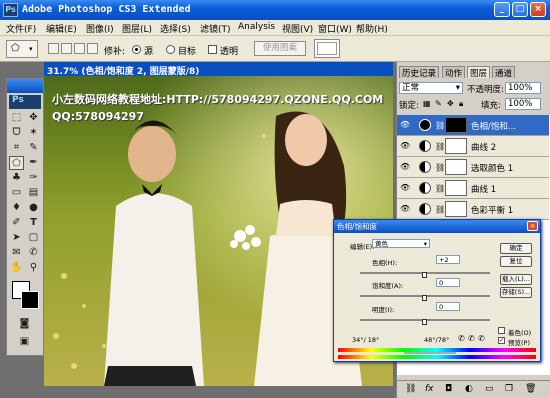 The width and height of the screenshot is (550, 398). I want to click on menu-image: 图像(I), so click(100, 28).